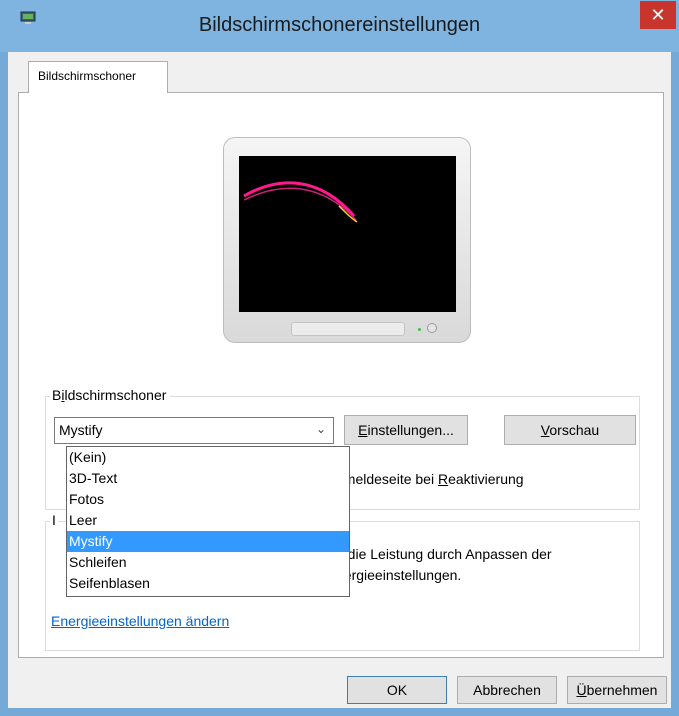  Describe the element at coordinates (140, 621) in the screenshot. I see `energy-settings-link: Energieeinstellungen ändern` at that location.